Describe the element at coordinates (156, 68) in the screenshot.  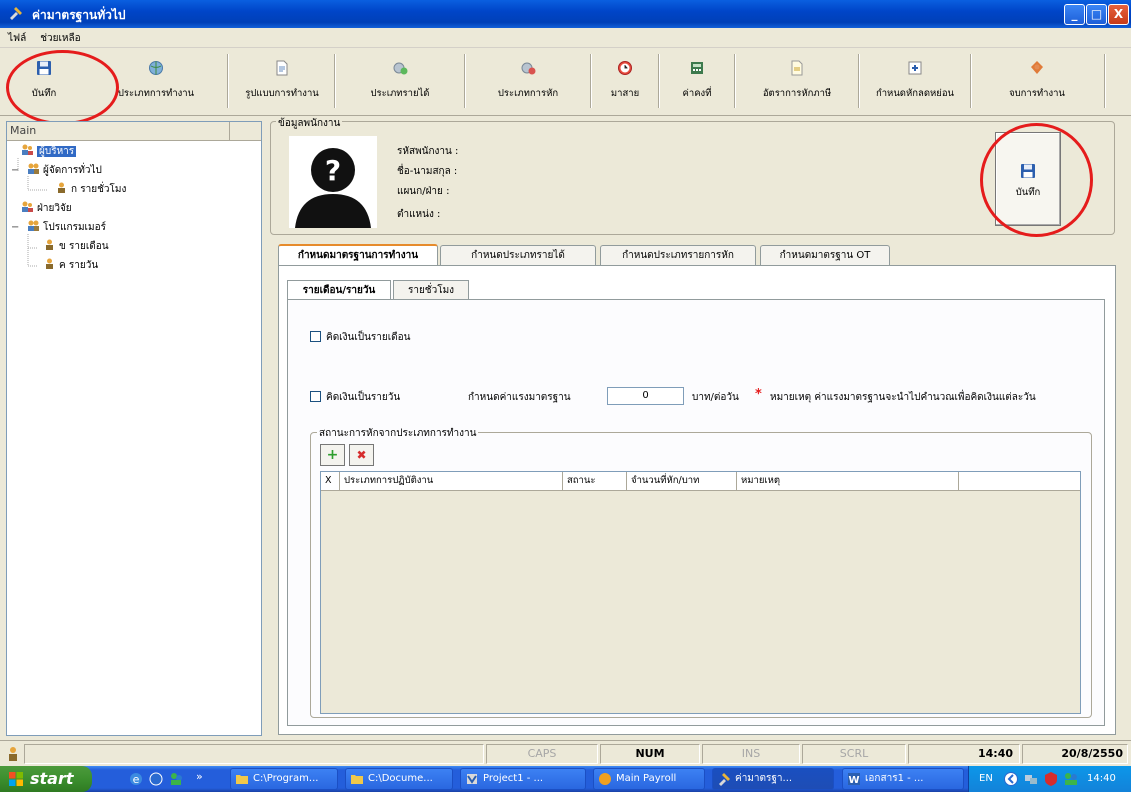
I see `globe-icon` at that location.